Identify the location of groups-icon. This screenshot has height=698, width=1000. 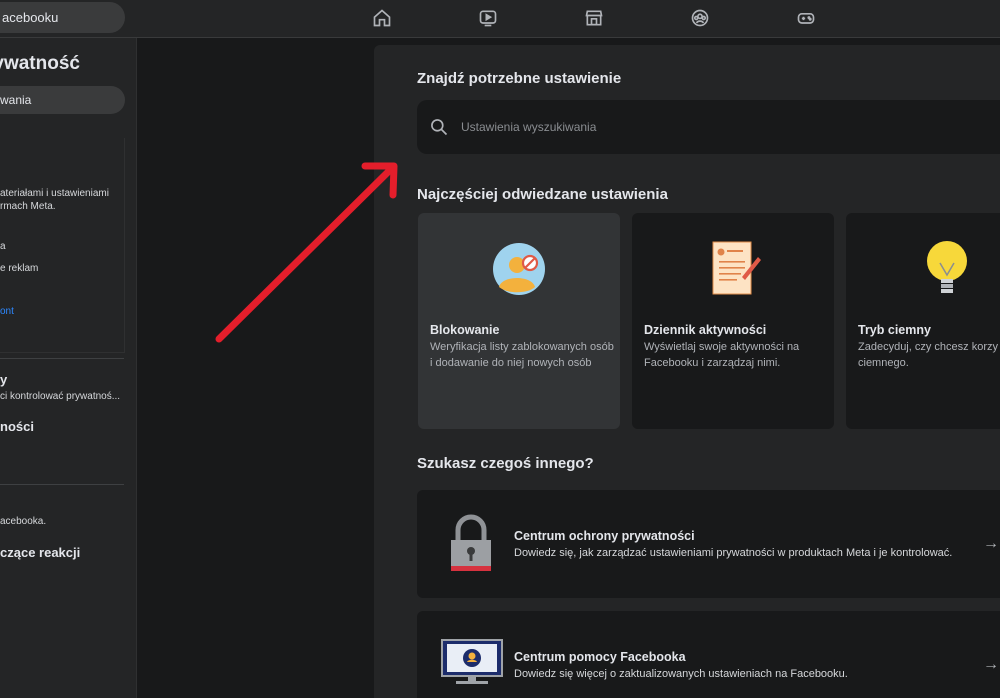
(700, 18).